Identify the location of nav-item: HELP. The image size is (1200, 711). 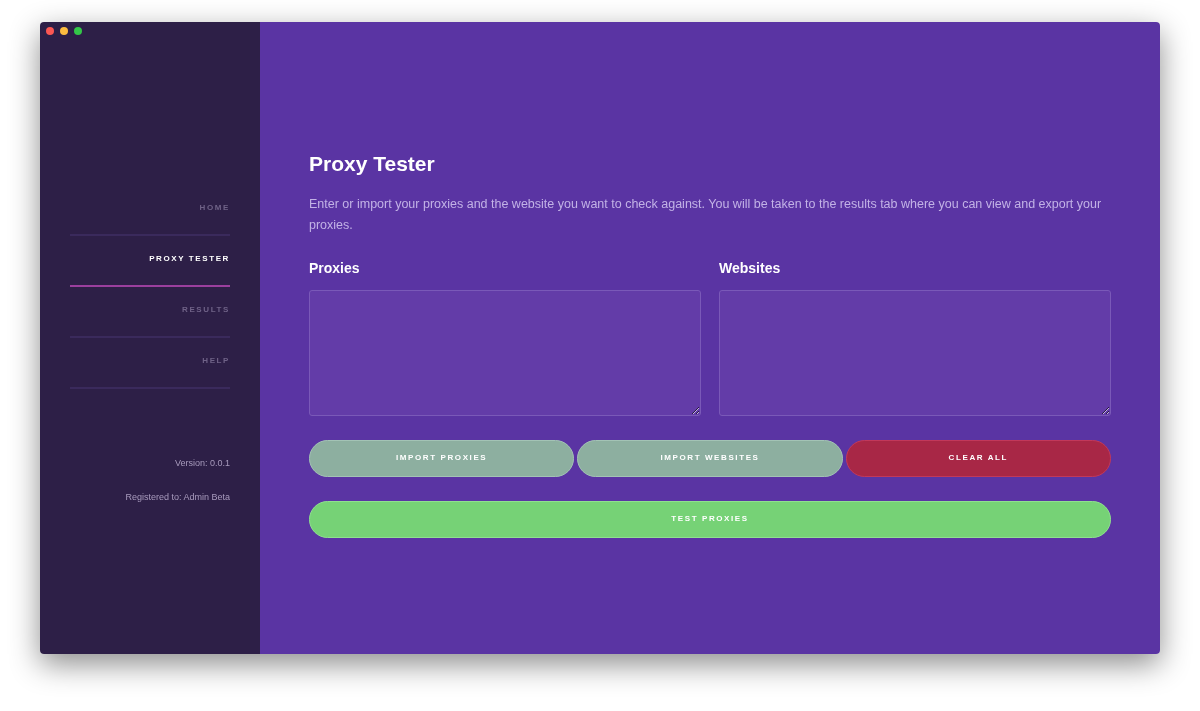
(150, 363).